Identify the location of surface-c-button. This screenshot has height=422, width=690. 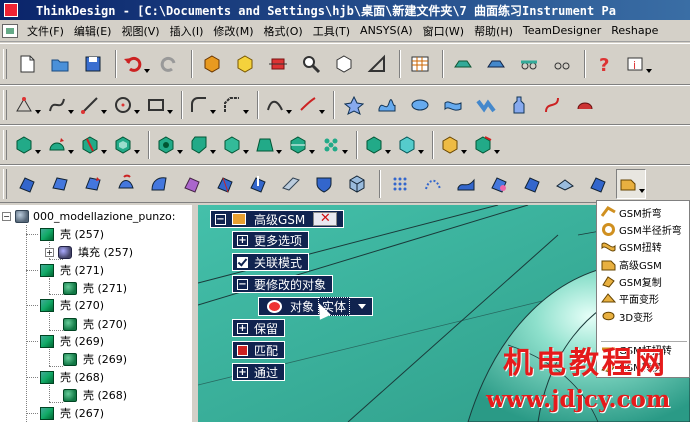
(420, 105).